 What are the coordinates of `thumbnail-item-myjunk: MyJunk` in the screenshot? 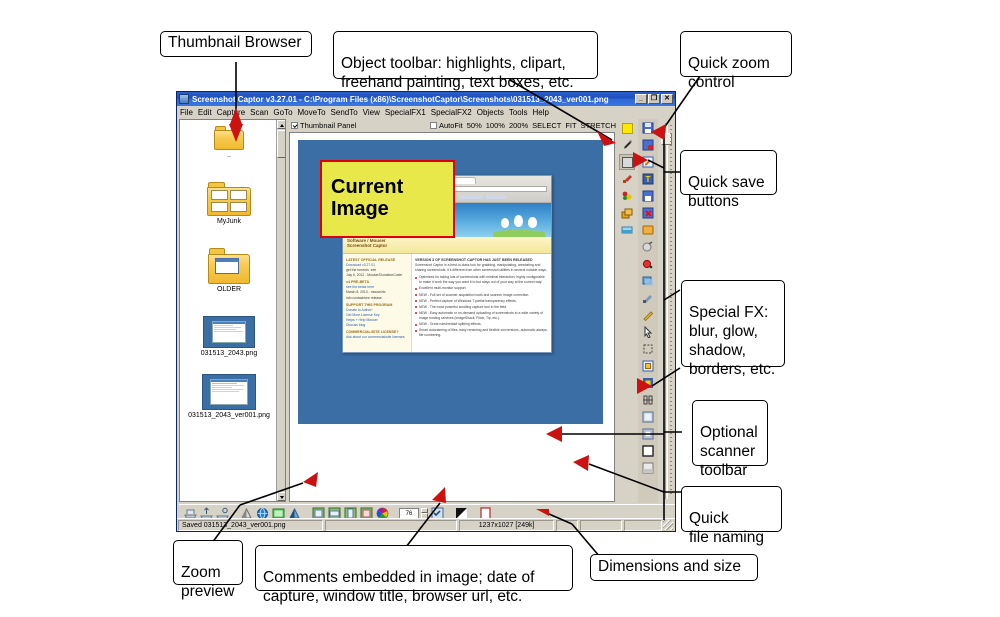 It's located at (229, 204).